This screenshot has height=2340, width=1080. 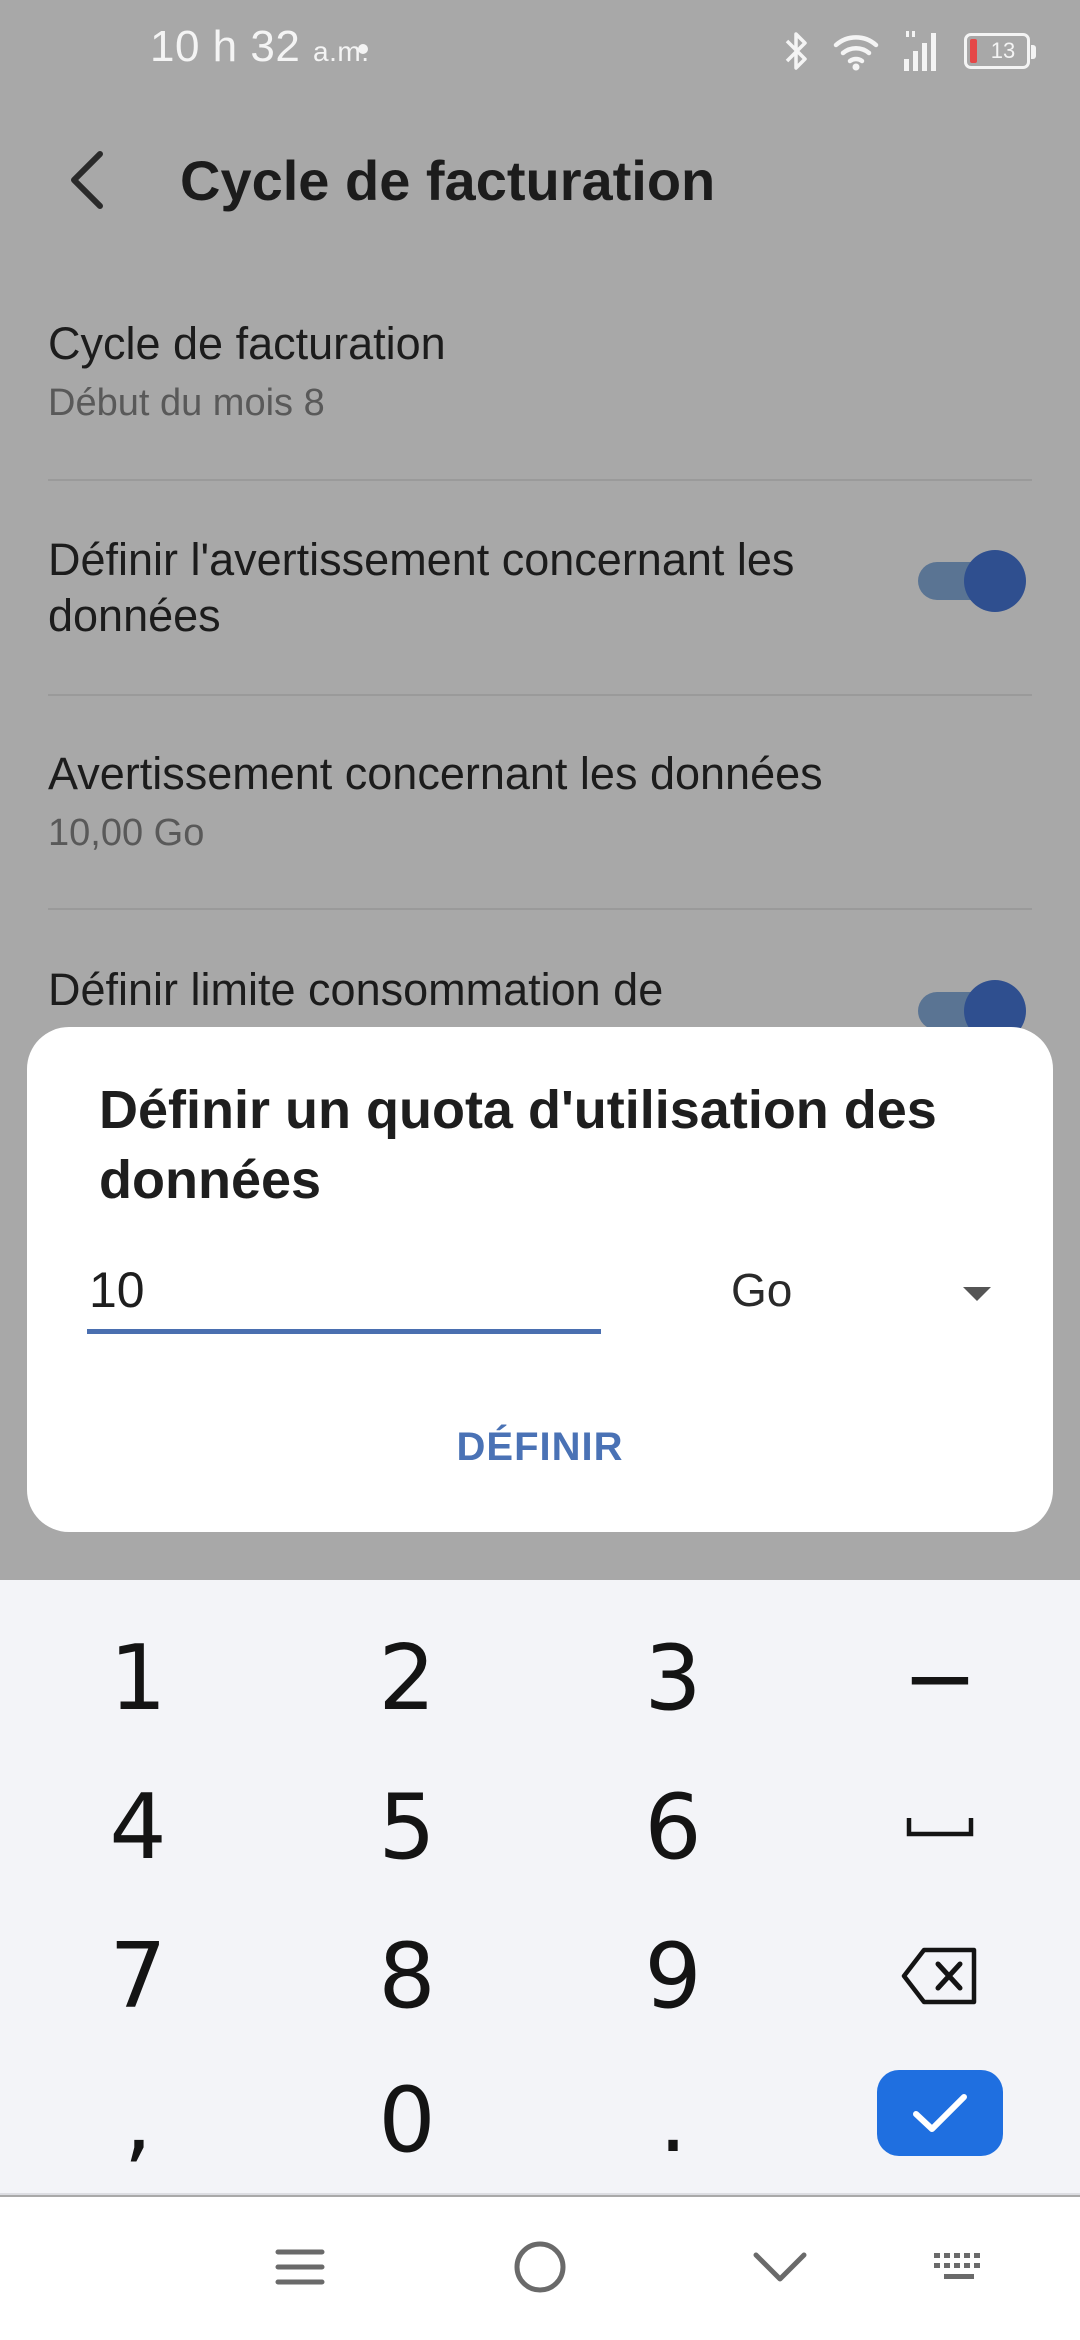 I want to click on status-bar: 10 h 32 a.m. 13, so click(x=540, y=55).